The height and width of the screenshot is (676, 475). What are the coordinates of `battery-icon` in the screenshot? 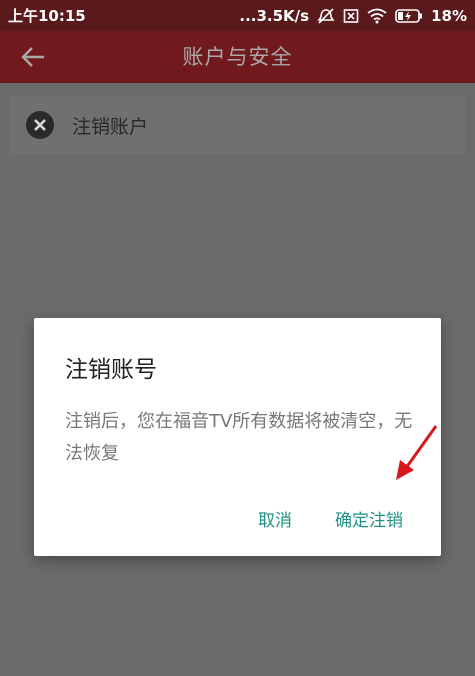 It's located at (409, 16).